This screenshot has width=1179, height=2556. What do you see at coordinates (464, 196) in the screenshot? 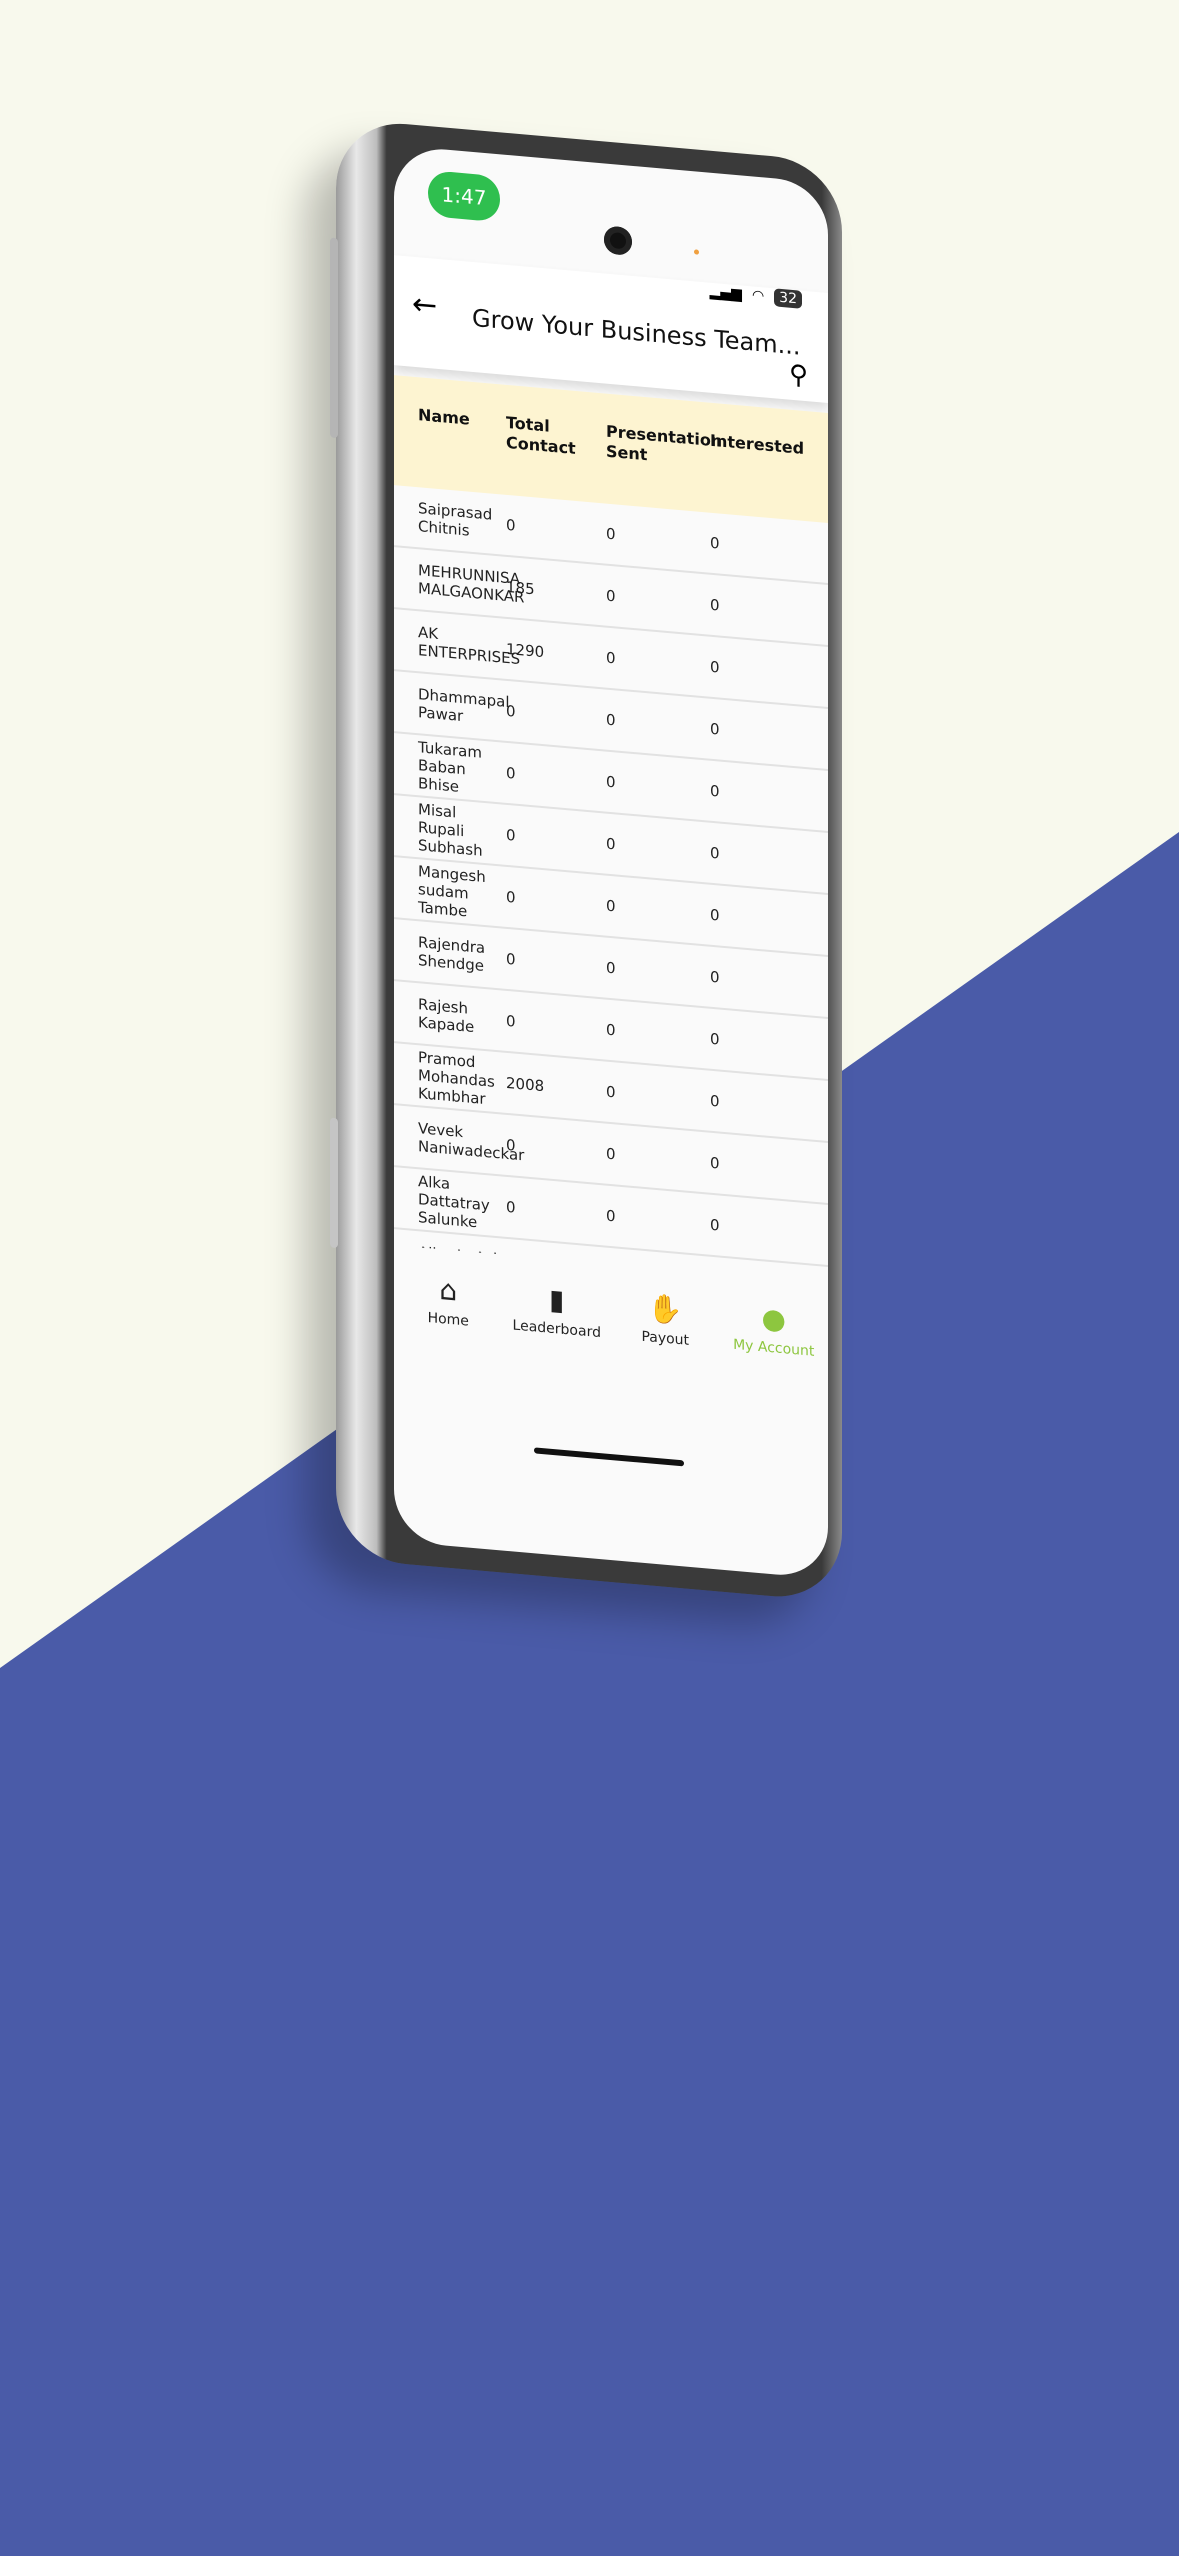
I see `status-time: 1:47` at bounding box center [464, 196].